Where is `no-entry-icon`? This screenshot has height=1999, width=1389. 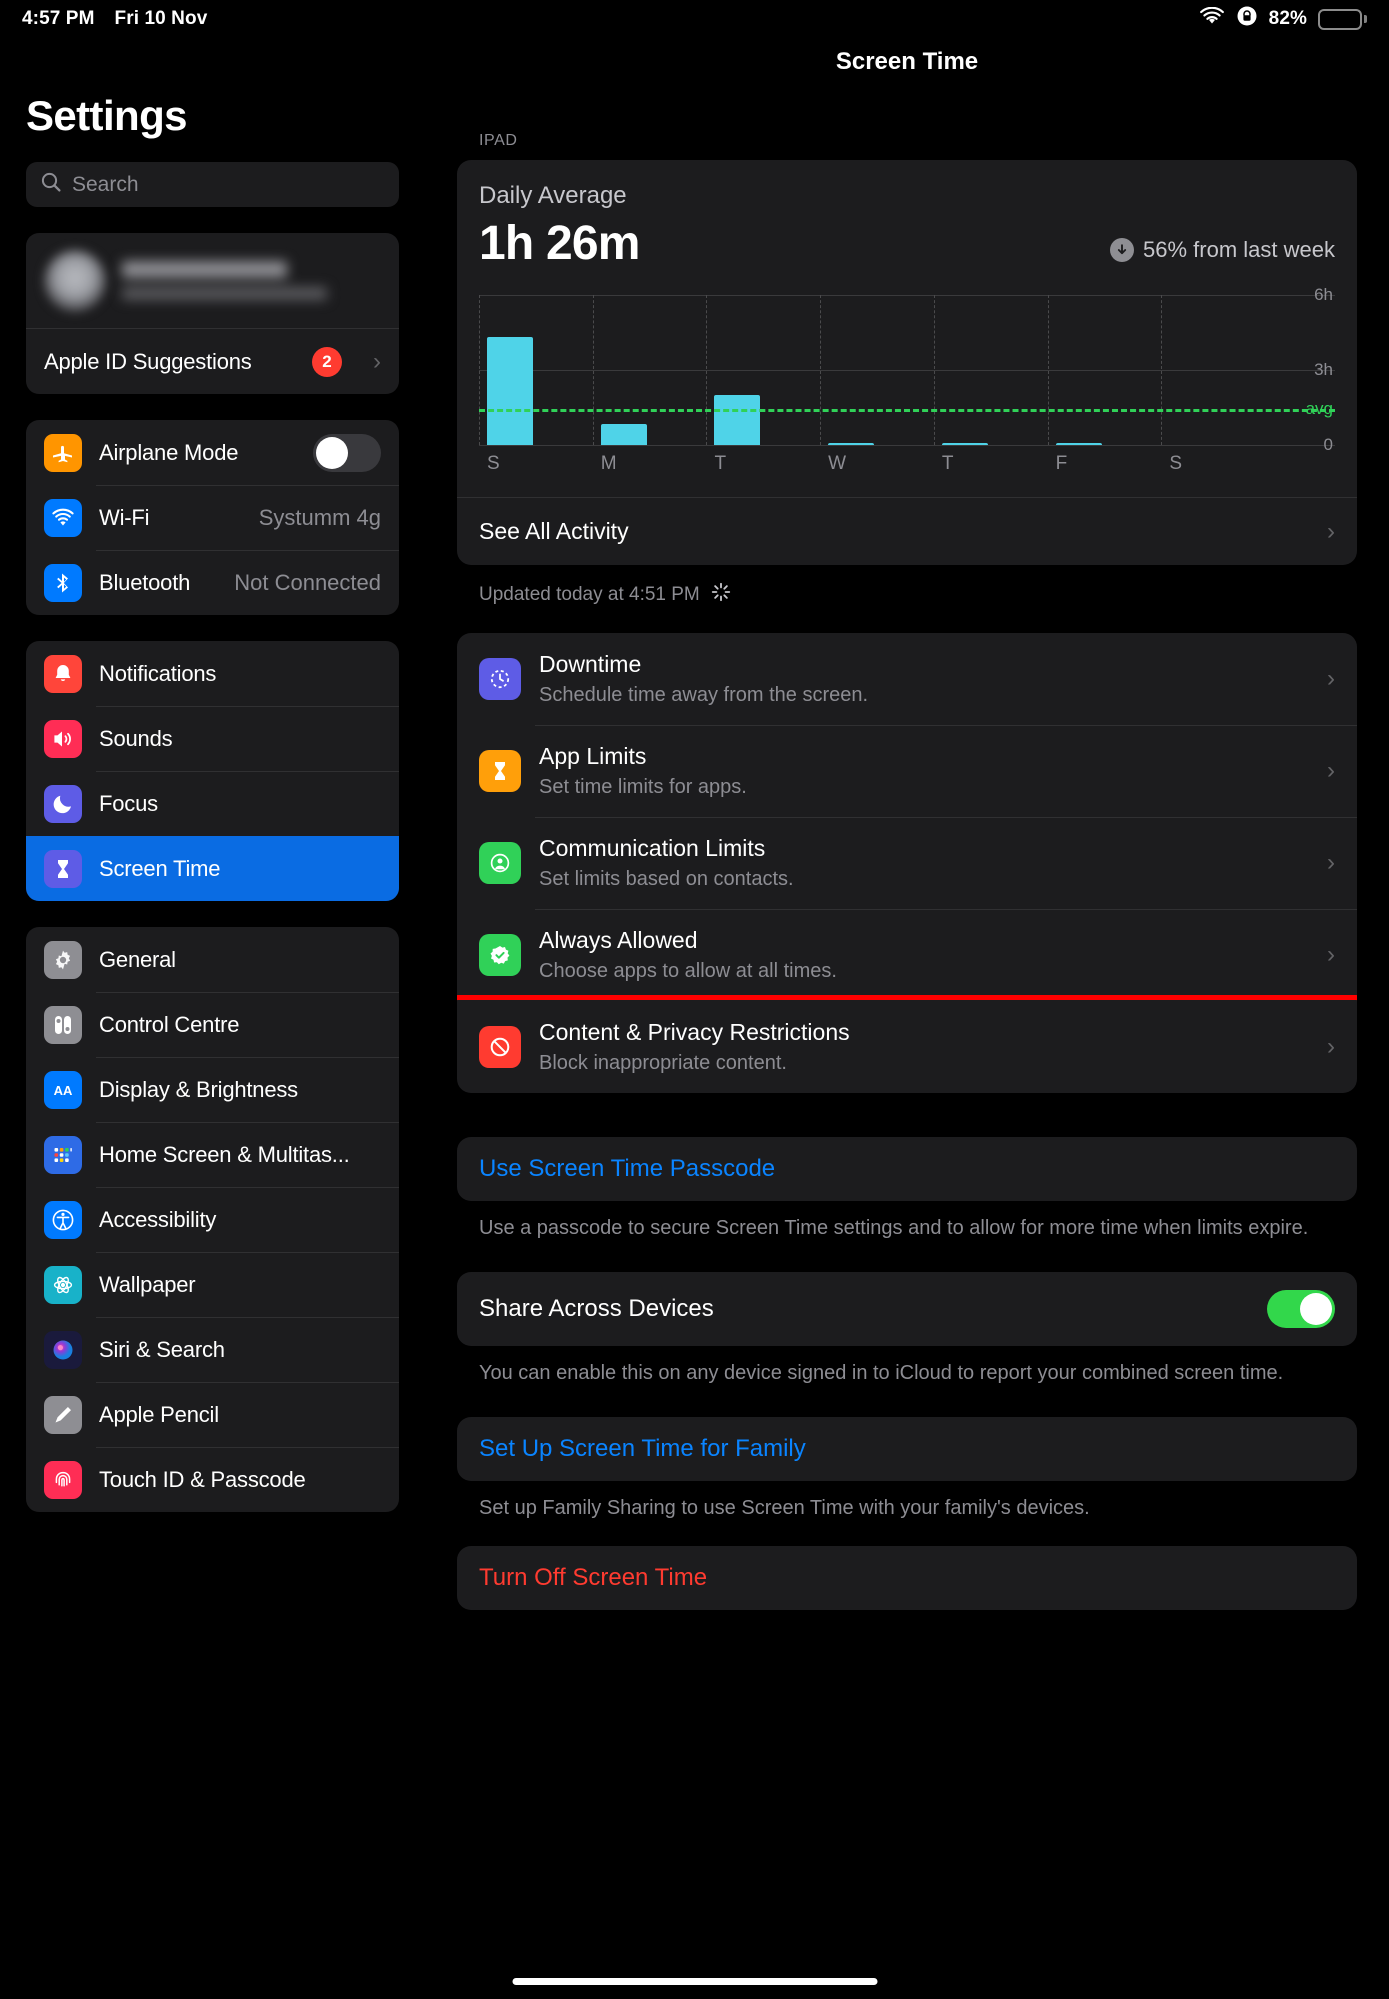
no-entry-icon is located at coordinates (500, 1047).